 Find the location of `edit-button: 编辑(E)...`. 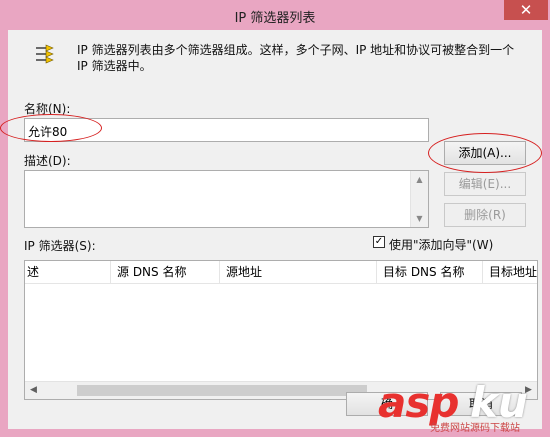

edit-button: 编辑(E)... is located at coordinates (485, 184).